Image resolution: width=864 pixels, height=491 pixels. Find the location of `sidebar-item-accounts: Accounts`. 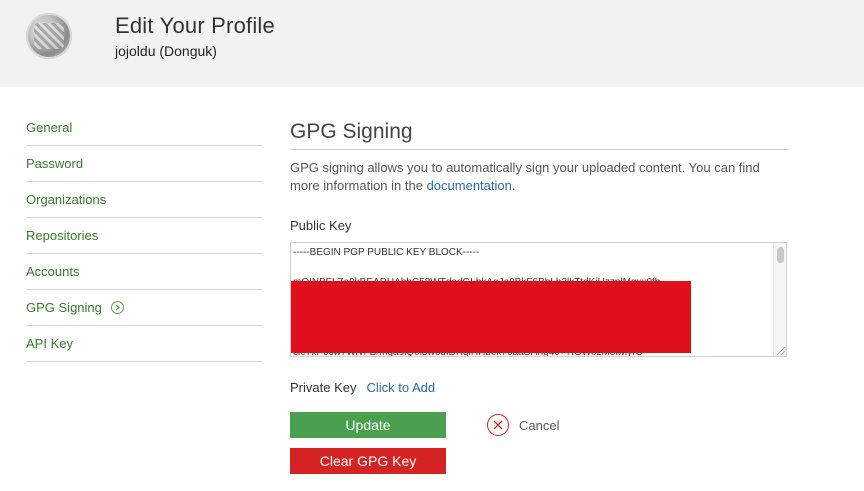

sidebar-item-accounts: Accounts is located at coordinates (144, 272).